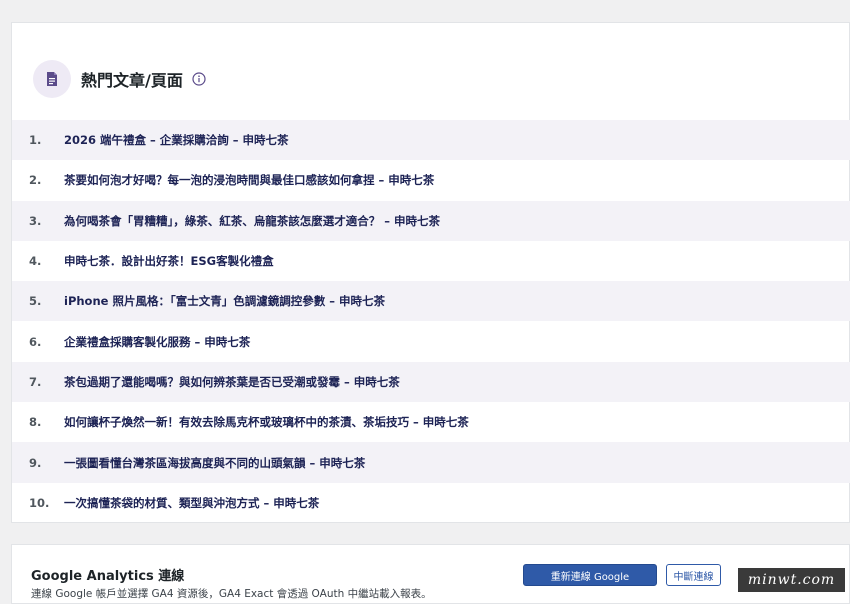  Describe the element at coordinates (249, 180) in the screenshot. I see `list-item-link: 茶要如何泡才好喝？每一泡的浸泡時間與最佳口感該如何拿捏 – 申時七茶` at that location.